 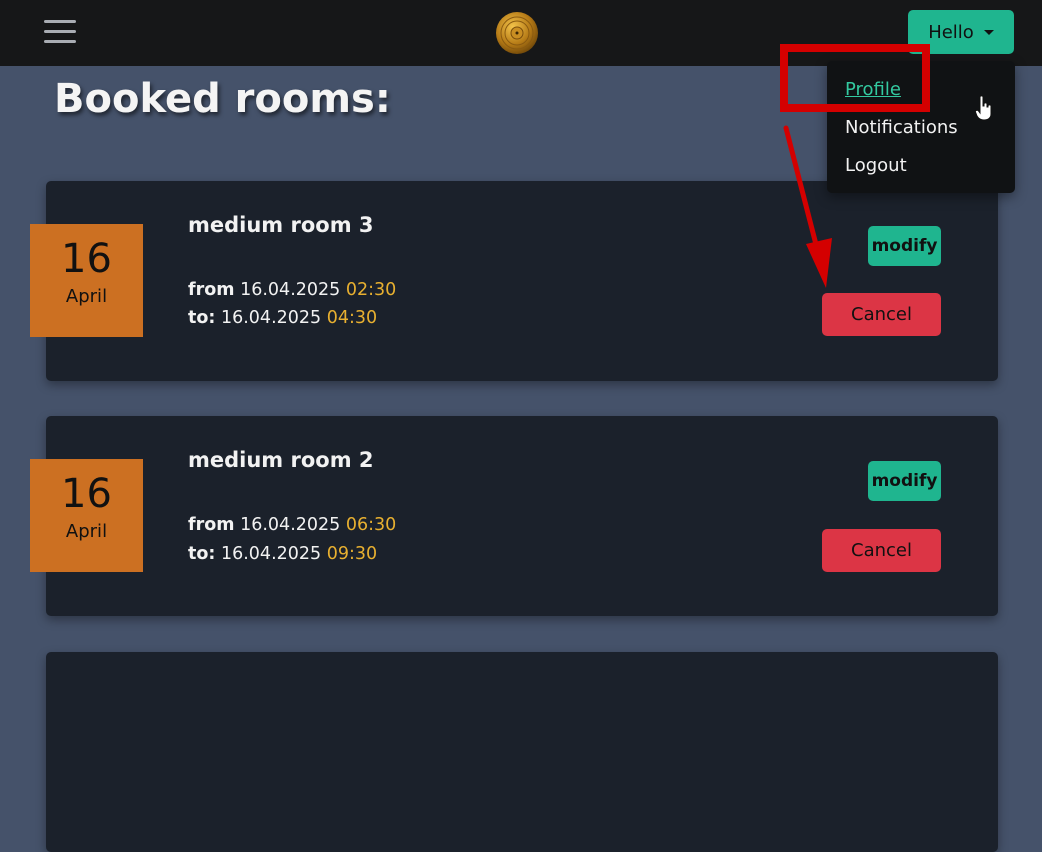 What do you see at coordinates (855, 78) in the screenshot?
I see `annotation-highlight-box` at bounding box center [855, 78].